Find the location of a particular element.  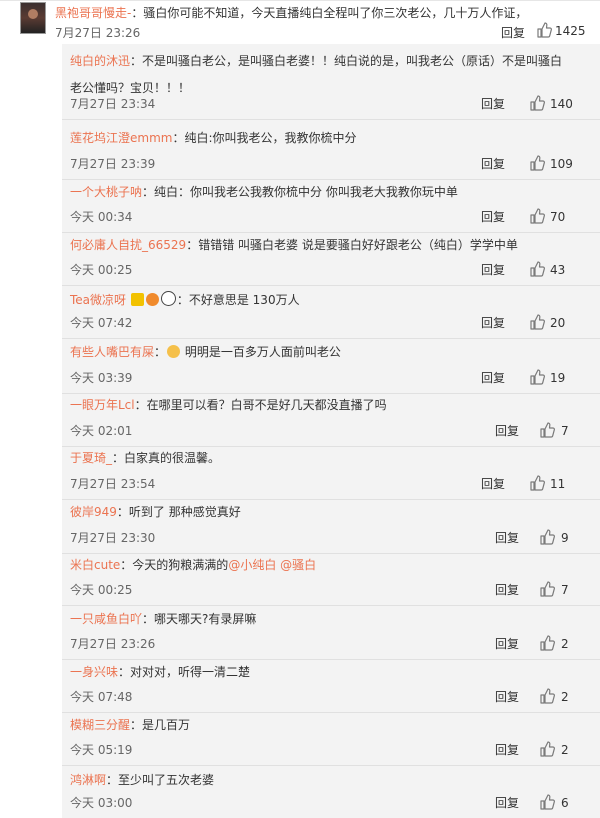

reply-body: ：纯白：你叫我老公我教你梳中分 你叫我老大我教你玩中单 is located at coordinates (300, 192).